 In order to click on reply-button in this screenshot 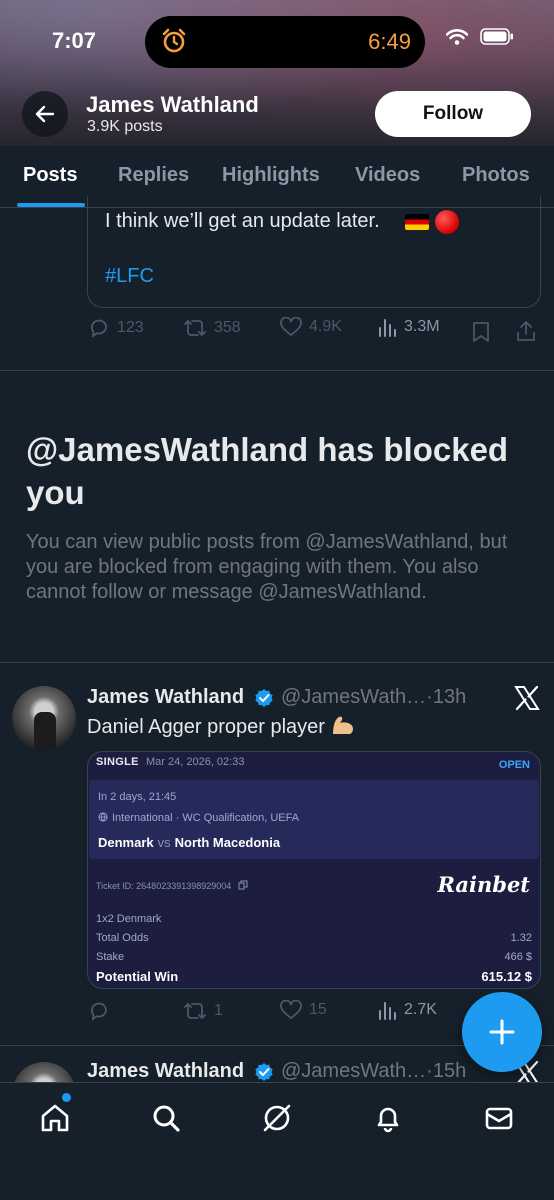, I will do `click(99, 1011)`.